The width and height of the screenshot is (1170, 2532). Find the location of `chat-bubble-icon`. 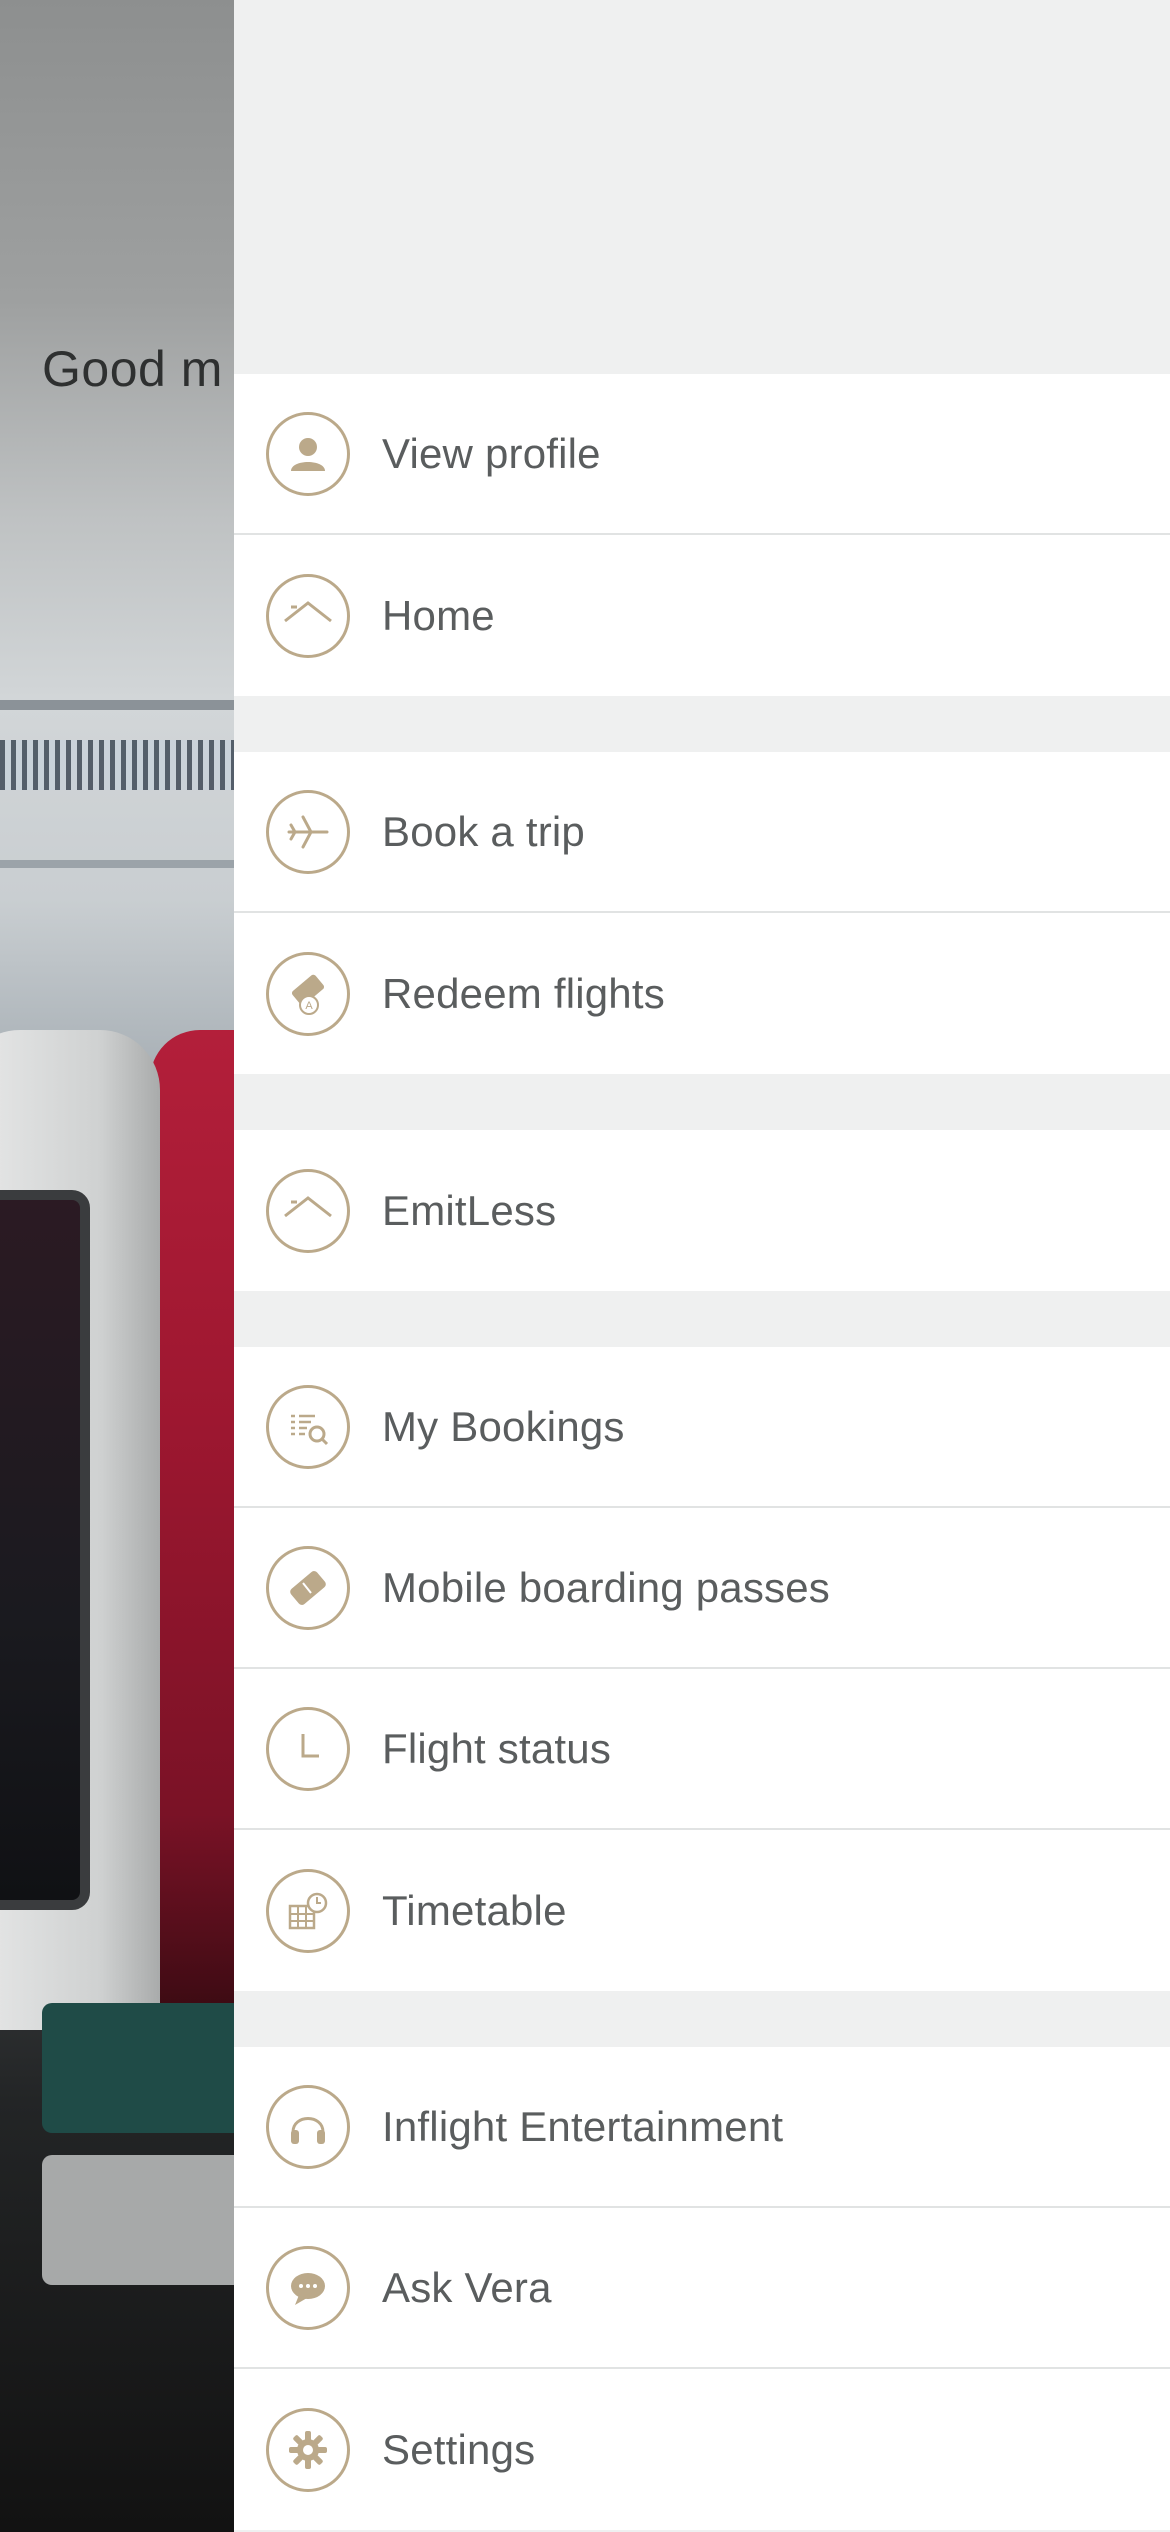

chat-bubble-icon is located at coordinates (308, 2287).